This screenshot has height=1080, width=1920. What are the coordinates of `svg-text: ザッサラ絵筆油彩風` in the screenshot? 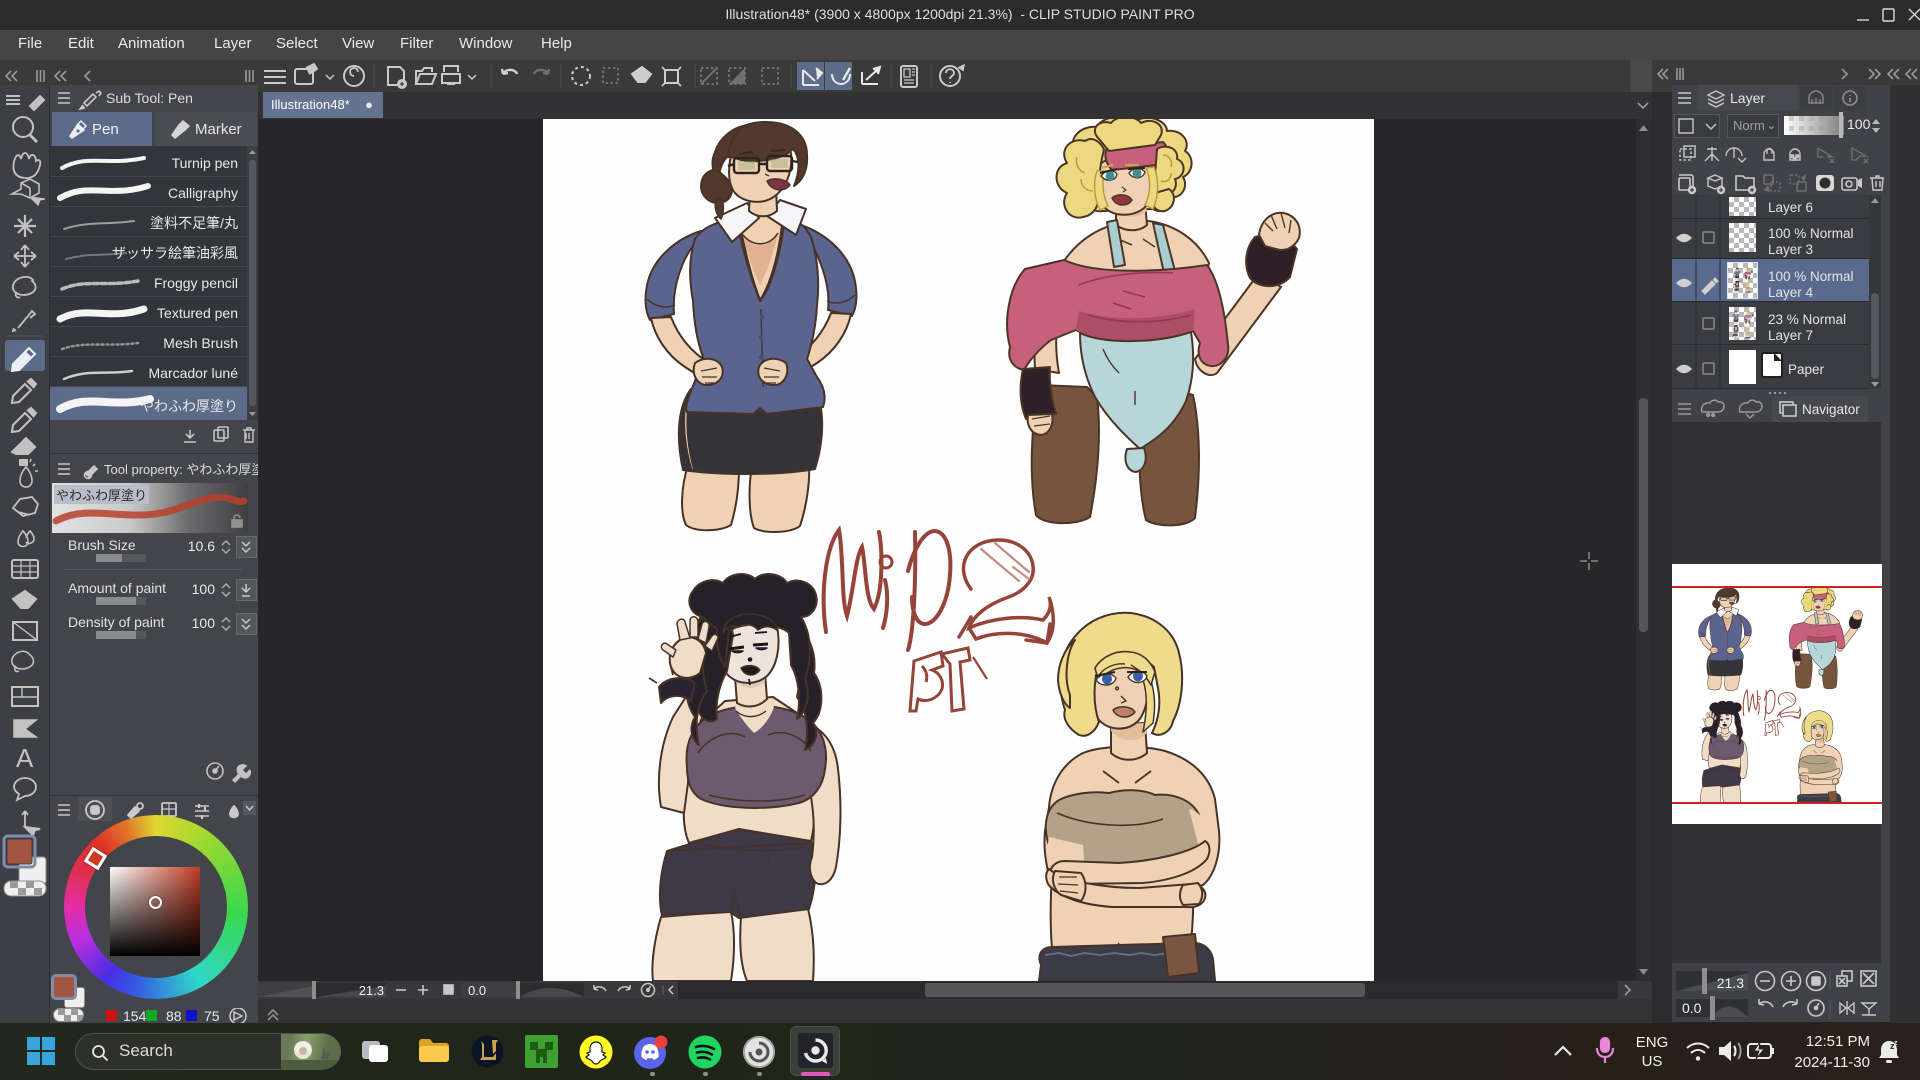 It's located at (175, 253).